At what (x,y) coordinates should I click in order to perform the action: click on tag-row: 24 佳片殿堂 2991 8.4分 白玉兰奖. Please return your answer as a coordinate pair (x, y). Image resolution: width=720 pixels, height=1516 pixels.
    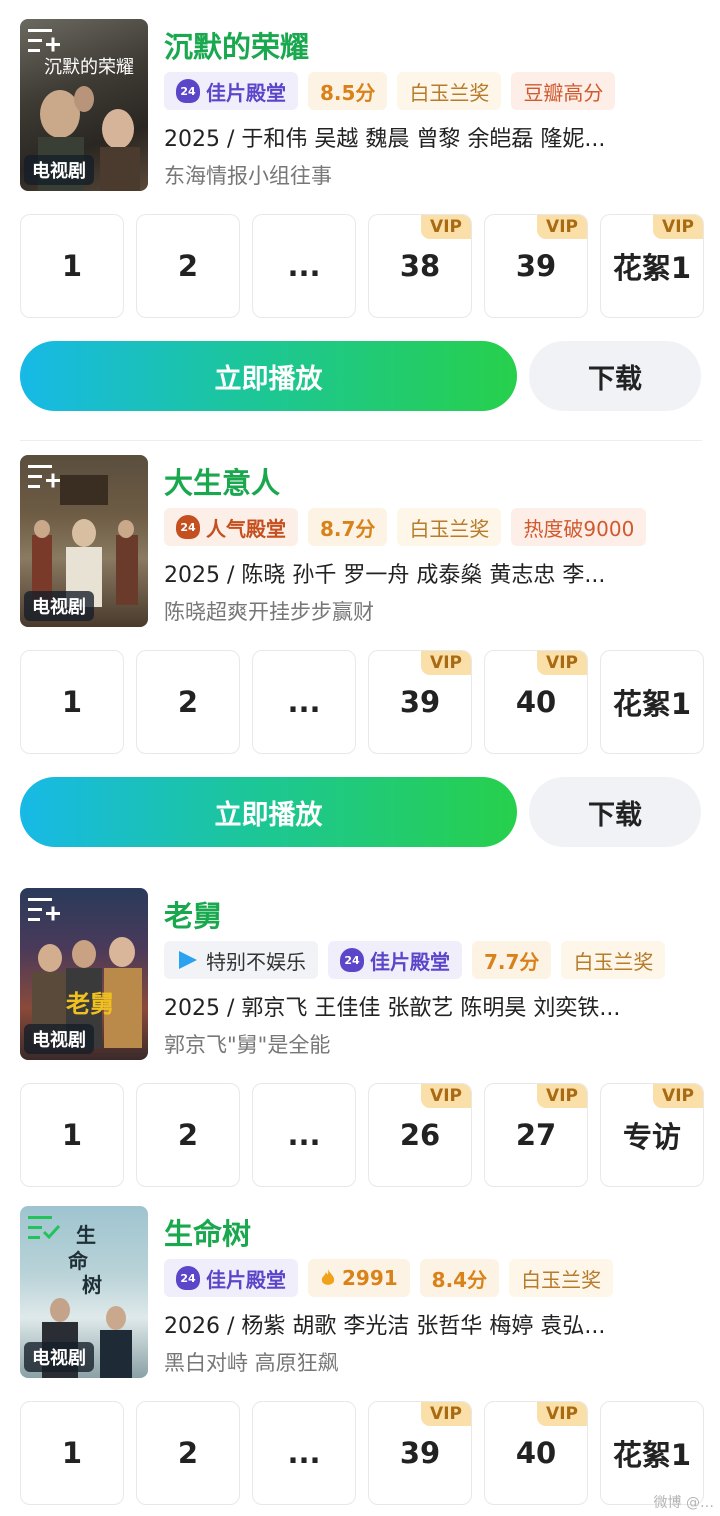
    Looking at the image, I should click on (389, 1278).